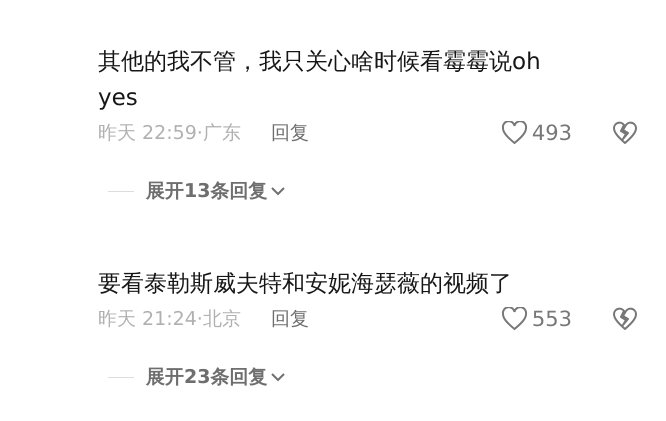 The height and width of the screenshot is (421, 666). I want to click on like-button: 553, so click(536, 319).